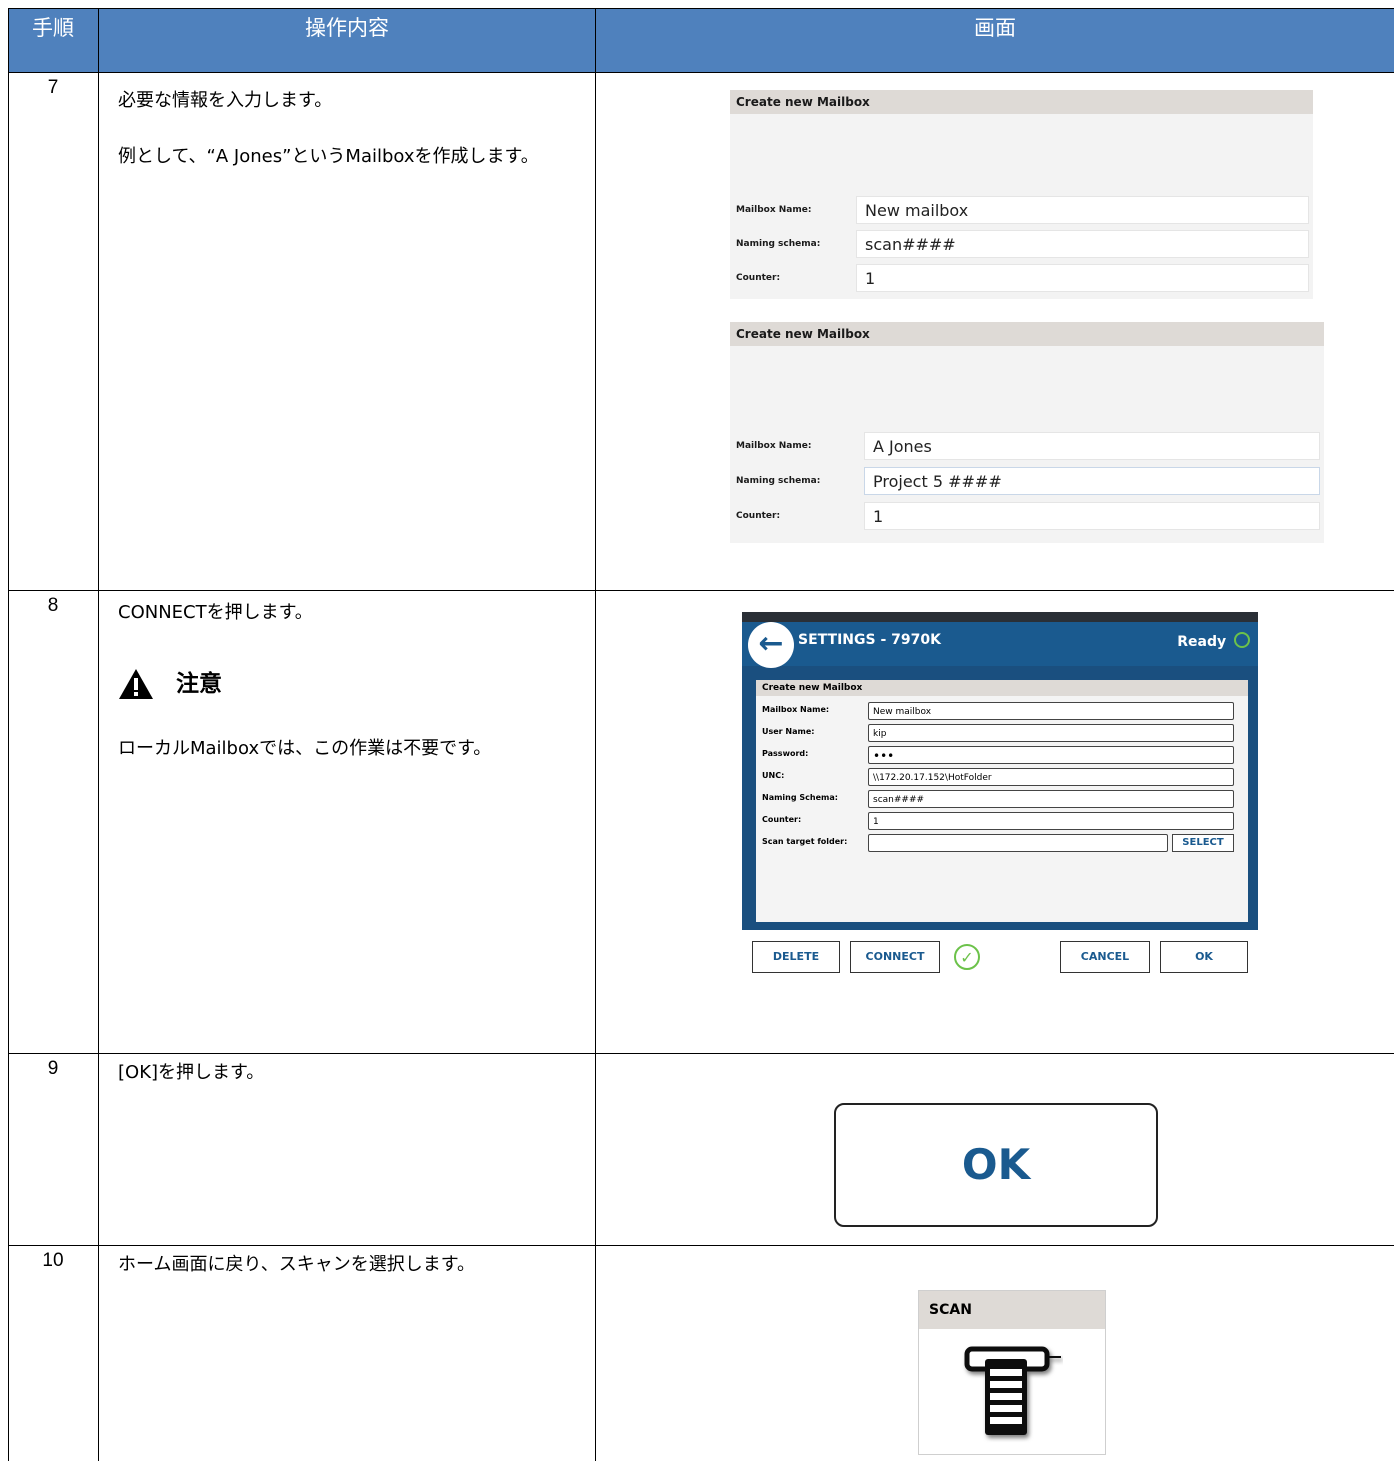 Image resolution: width=1394 pixels, height=1461 pixels. Describe the element at coordinates (1012, 1310) in the screenshot. I see `scan-tile-label: SCAN` at that location.